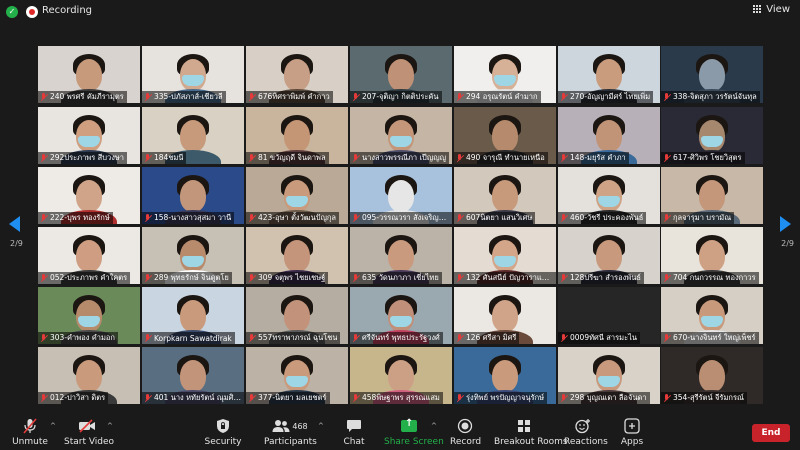 The image size is (800, 450). What do you see at coordinates (609, 195) in the screenshot?
I see `participant-tile: 460-วัชรี ประคองพันธ์` at bounding box center [609, 195].